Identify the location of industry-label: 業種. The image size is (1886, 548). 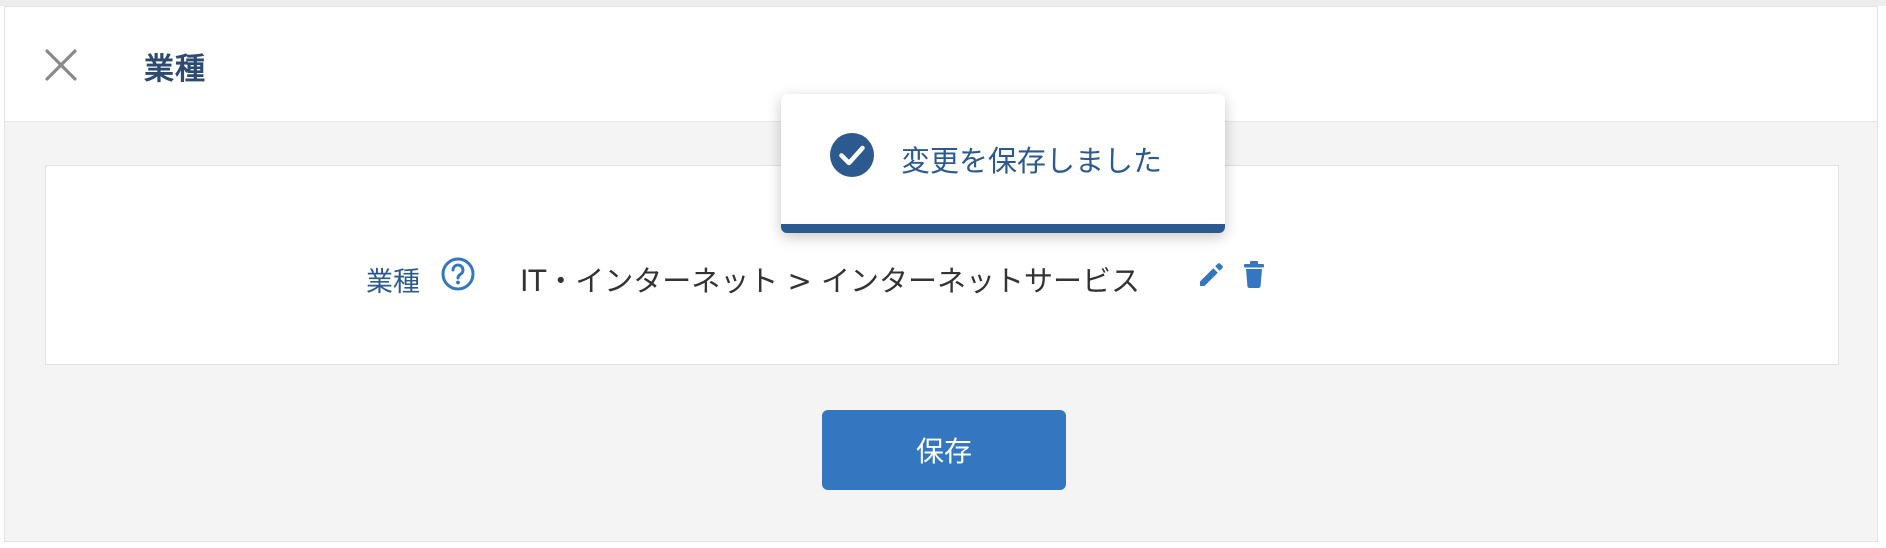
(393, 282).